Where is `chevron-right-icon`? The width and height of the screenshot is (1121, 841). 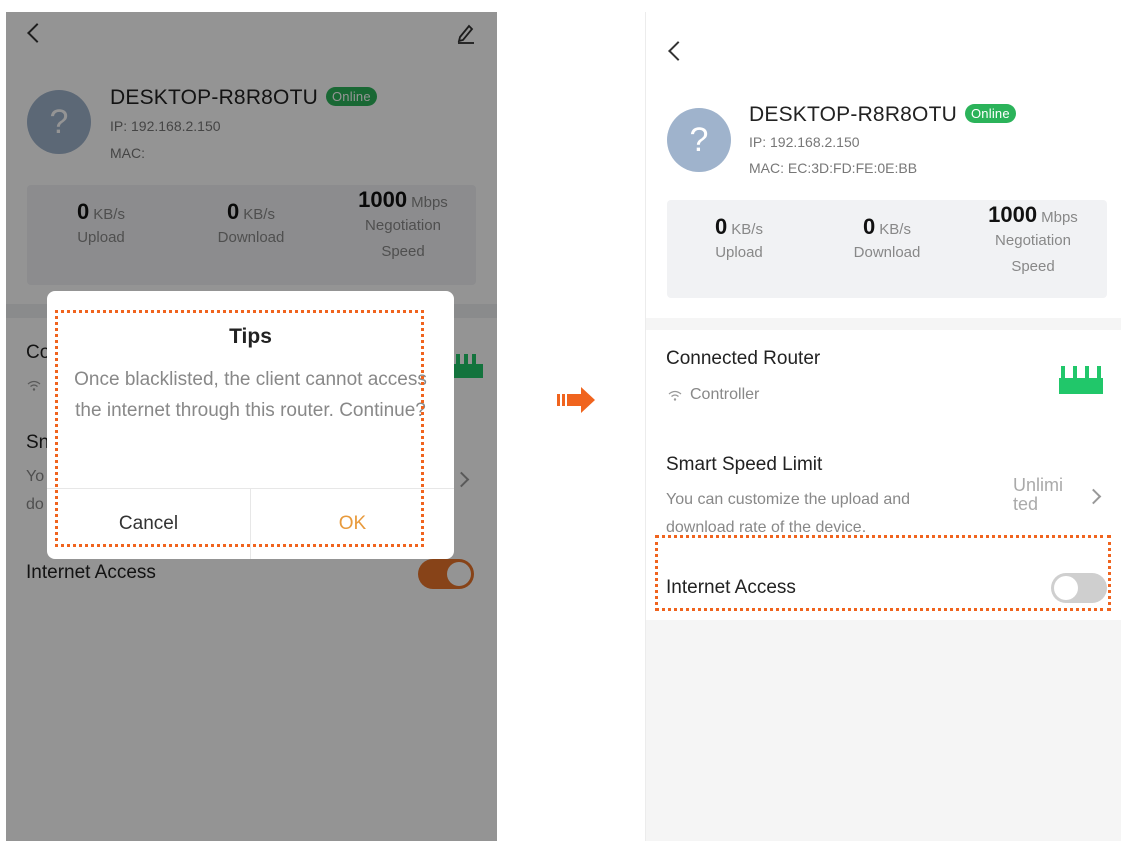
chevron-right-icon is located at coordinates (1093, 496).